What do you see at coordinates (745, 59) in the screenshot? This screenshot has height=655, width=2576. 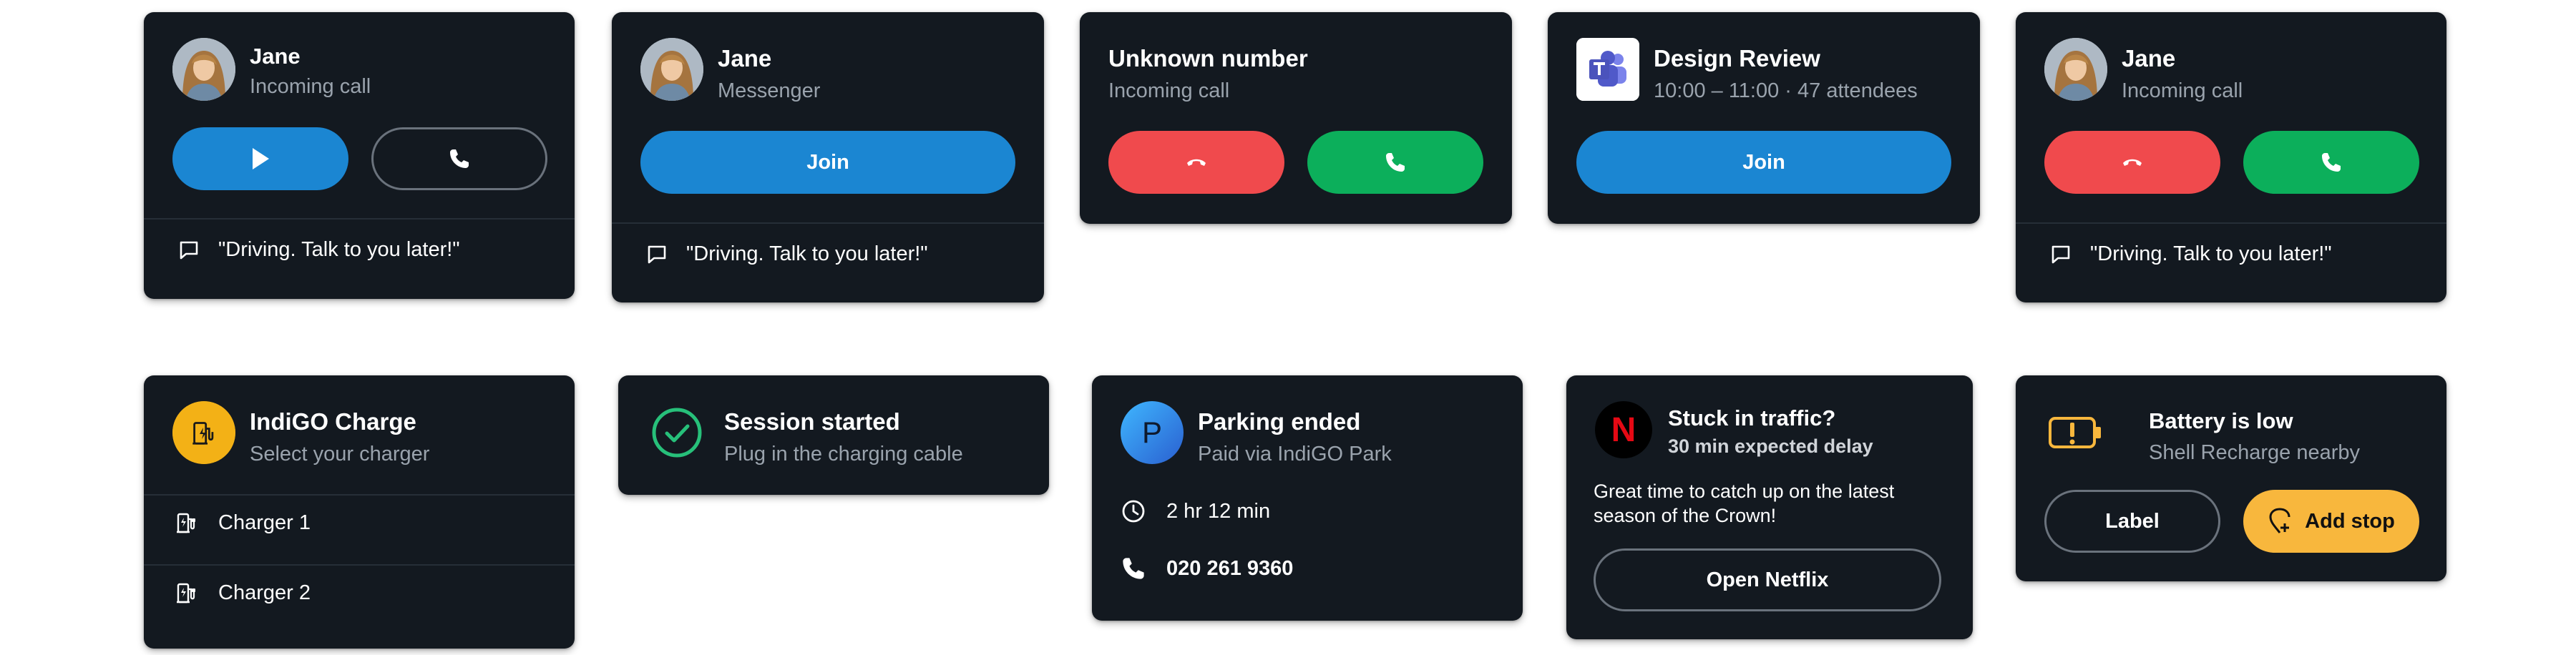 I see `contact-name: Jane` at bounding box center [745, 59].